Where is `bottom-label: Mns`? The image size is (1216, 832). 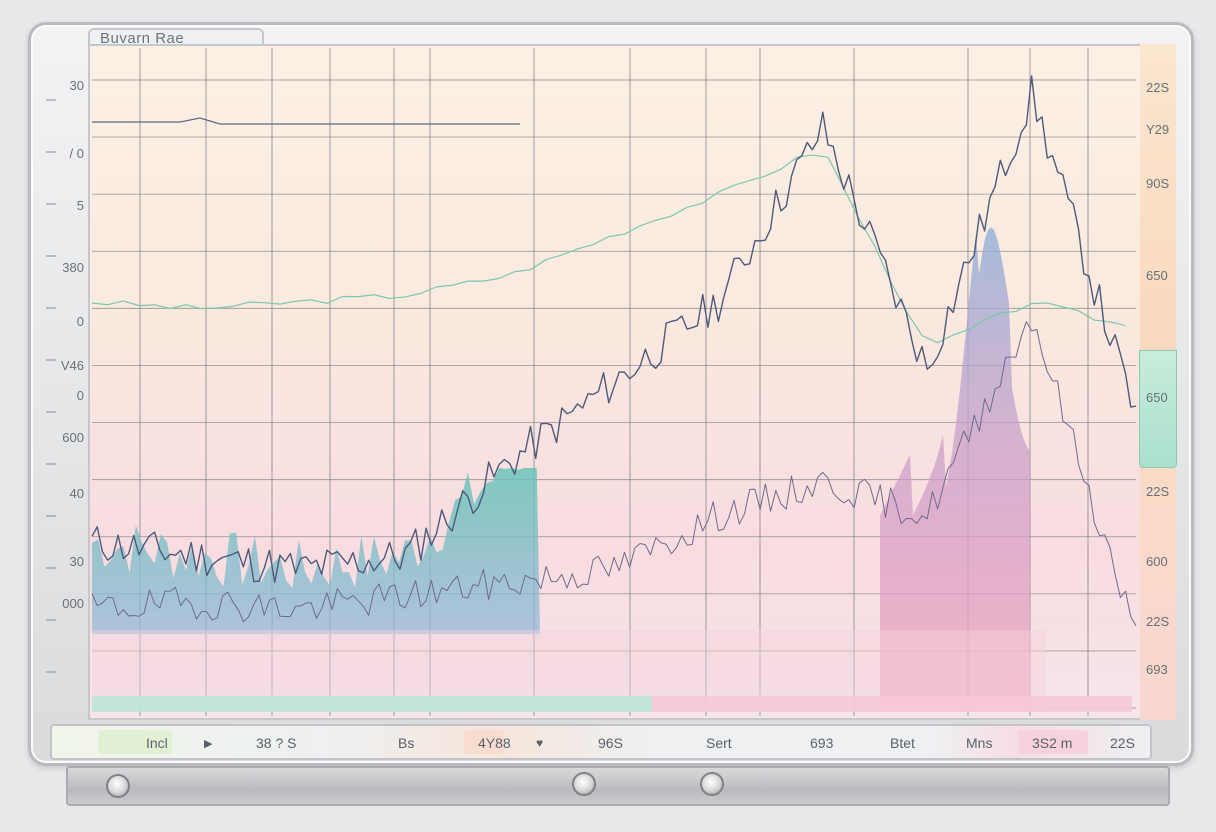
bottom-label: Mns is located at coordinates (979, 743).